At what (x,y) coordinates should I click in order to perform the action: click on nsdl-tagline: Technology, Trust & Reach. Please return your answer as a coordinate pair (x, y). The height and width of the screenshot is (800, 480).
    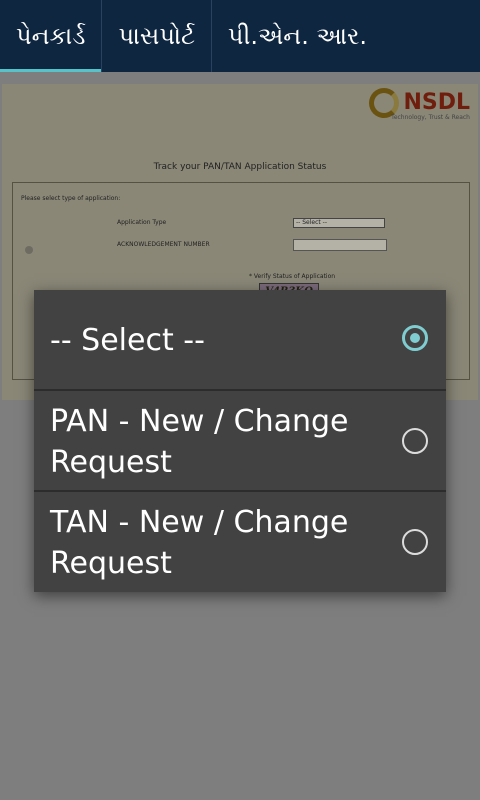
    Looking at the image, I should click on (430, 117).